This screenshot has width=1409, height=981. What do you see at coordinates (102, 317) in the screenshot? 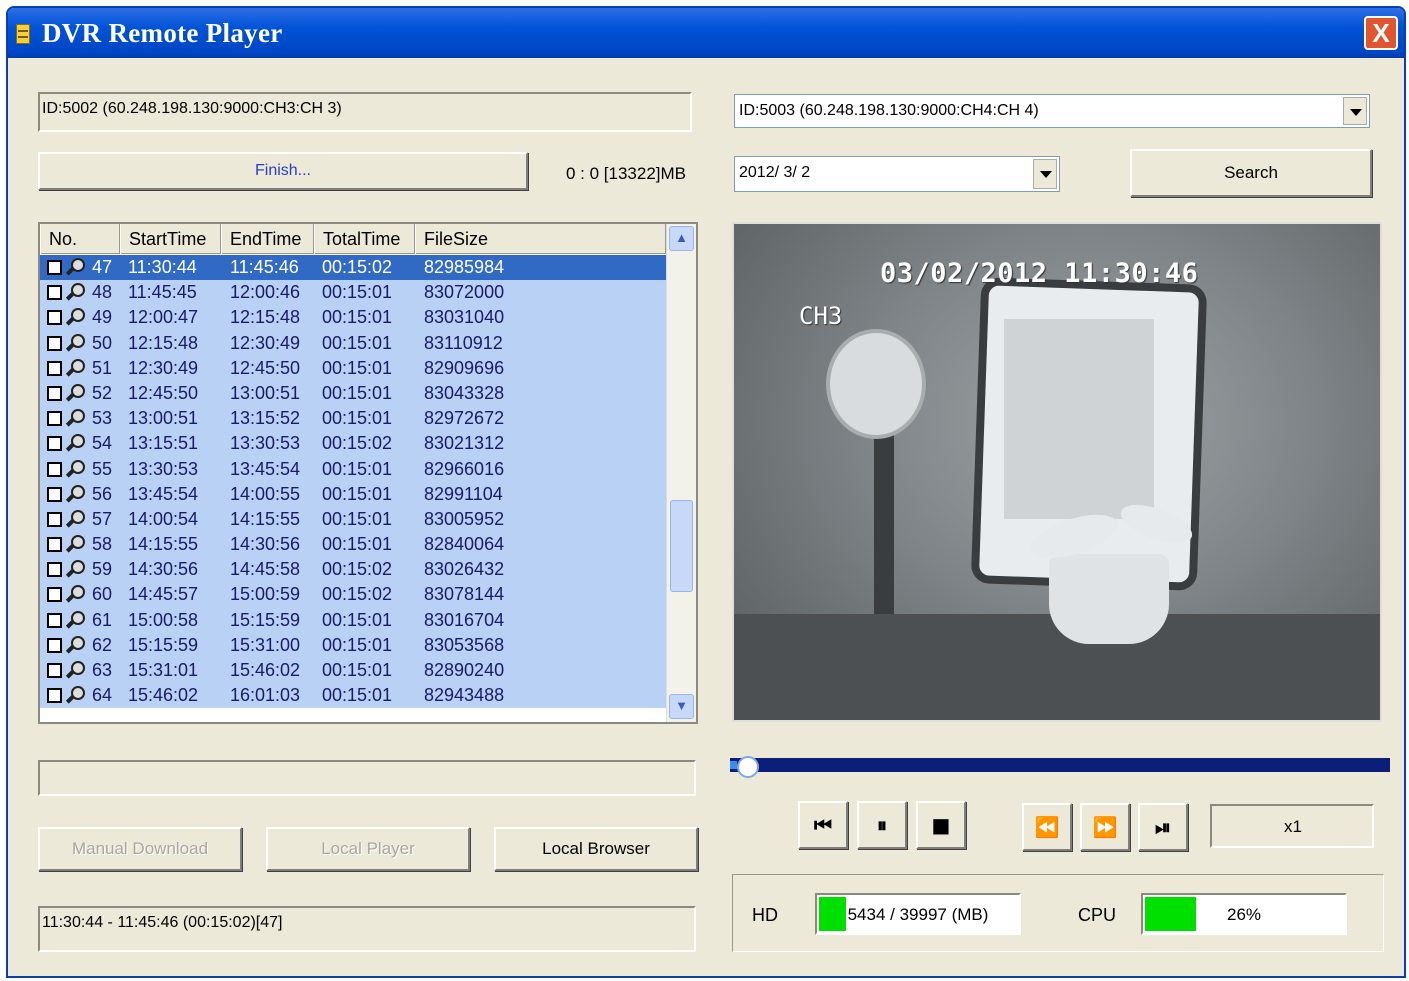
I see `cell-no: 49` at bounding box center [102, 317].